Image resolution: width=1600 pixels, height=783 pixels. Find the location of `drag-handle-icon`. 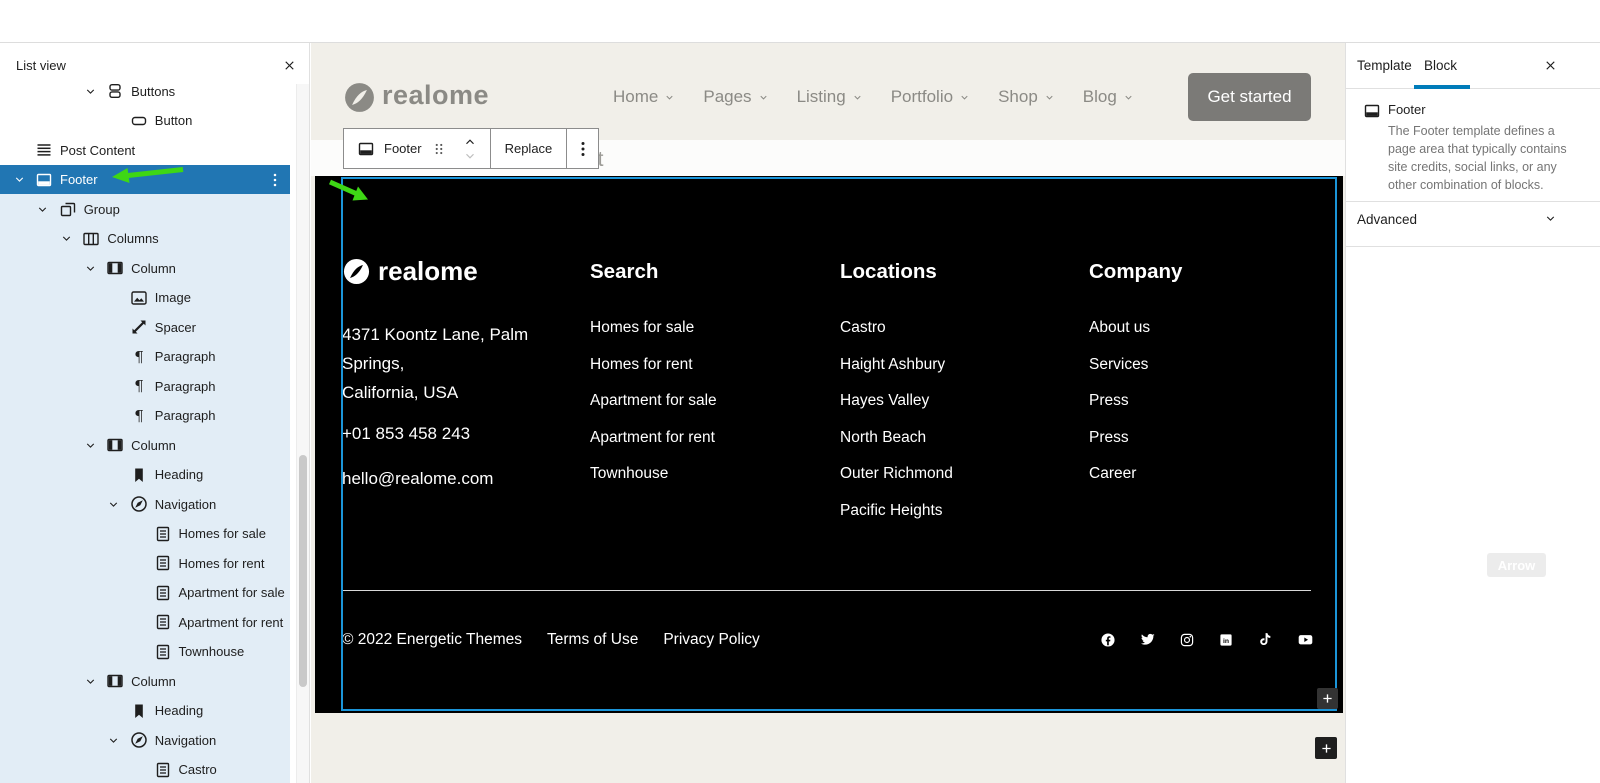

drag-handle-icon is located at coordinates (439, 149).